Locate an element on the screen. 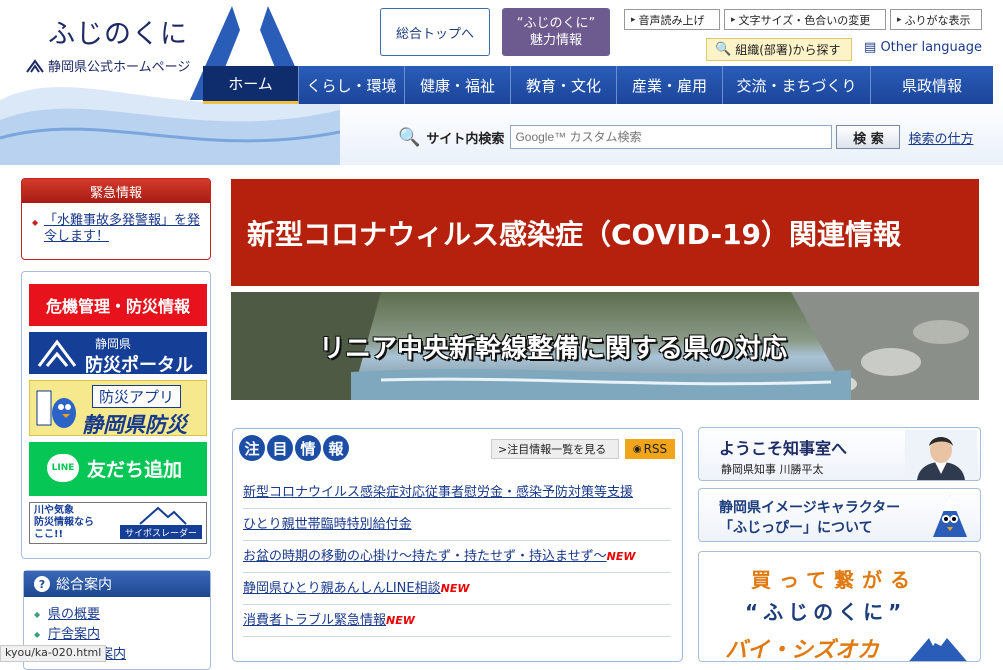 The image size is (1003, 670). emergency-title: 緊急情報 is located at coordinates (116, 191).